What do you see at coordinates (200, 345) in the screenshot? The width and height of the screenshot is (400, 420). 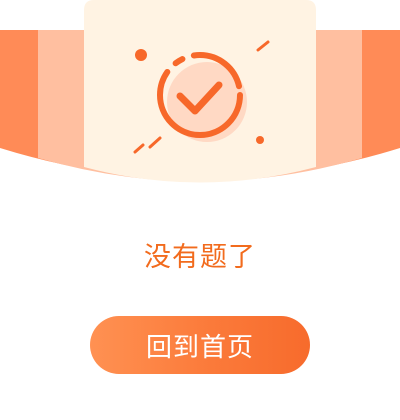 I see `back-to-home-button: 回到首页` at bounding box center [200, 345].